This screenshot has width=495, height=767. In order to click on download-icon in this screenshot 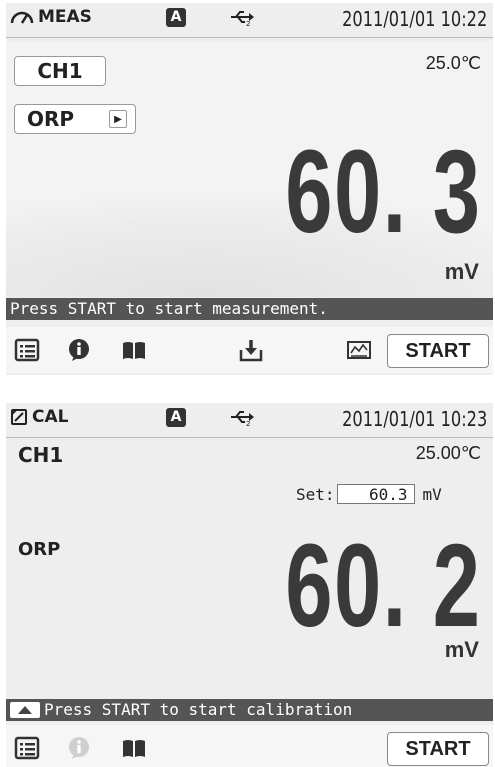, I will do `click(251, 350)`.